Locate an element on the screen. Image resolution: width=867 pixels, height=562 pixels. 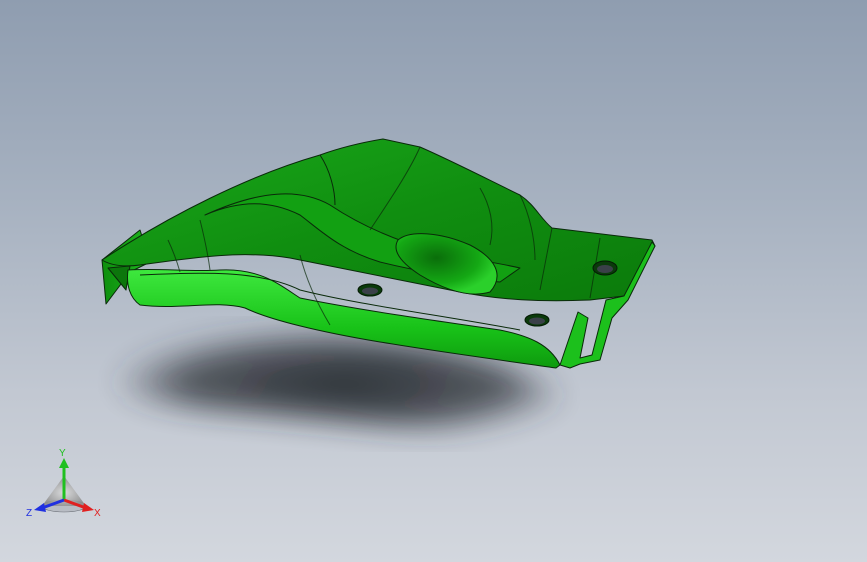
x-axis-label: X is located at coordinates (97, 513).